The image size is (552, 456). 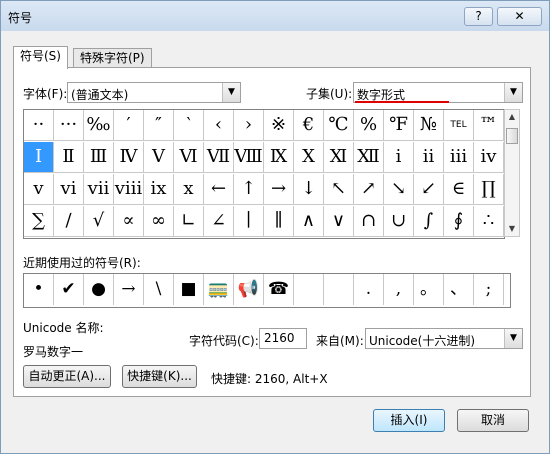 I want to click on symbol-cell: ∨, so click(x=339, y=221).